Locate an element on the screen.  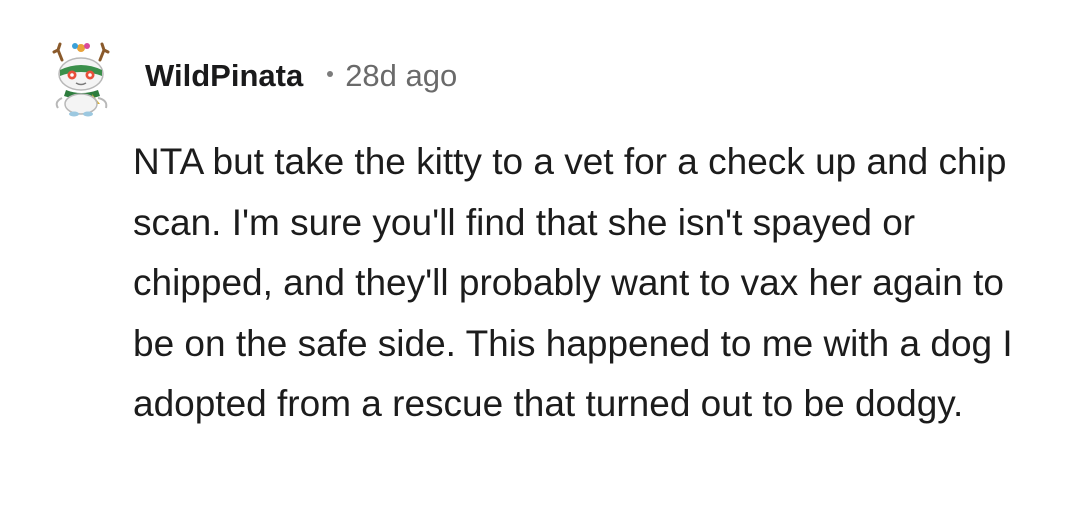
username-link: WildPinata is located at coordinates (224, 76).